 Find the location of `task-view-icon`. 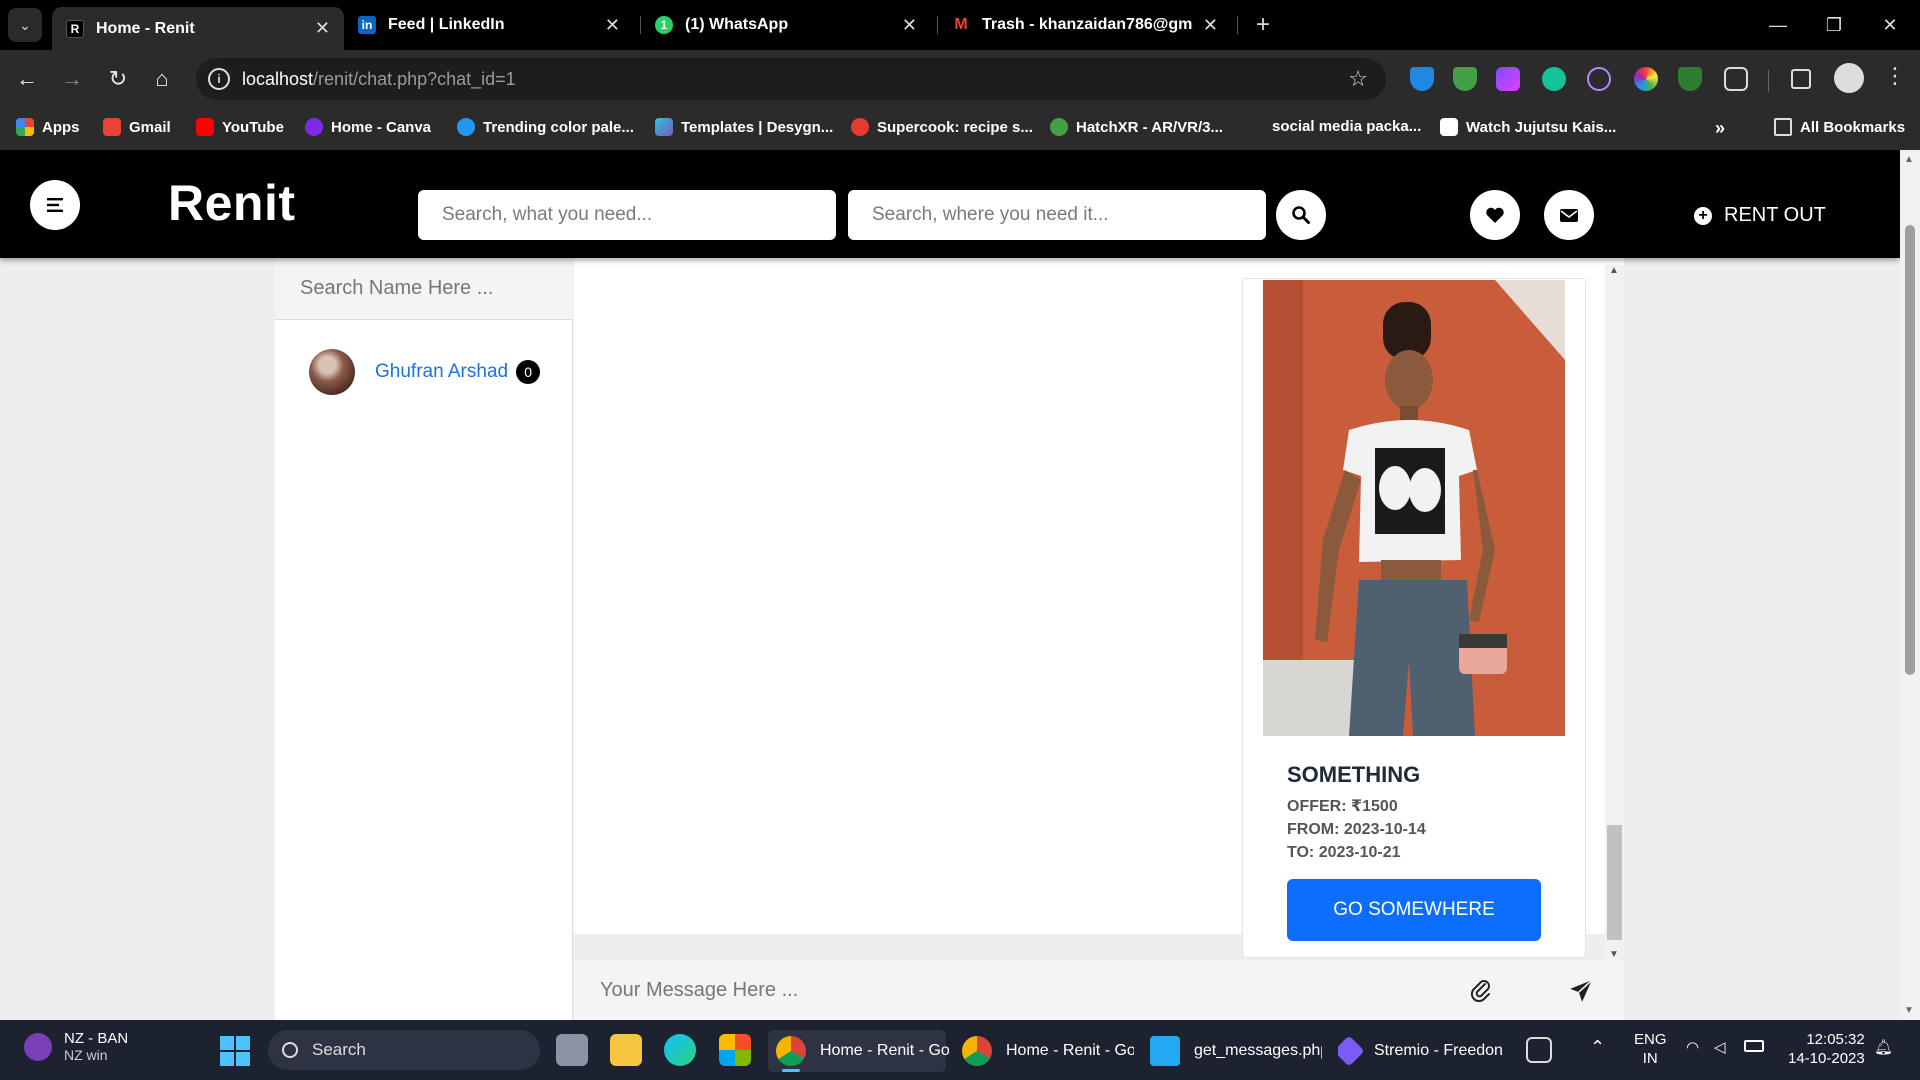

task-view-icon is located at coordinates (572, 1050).